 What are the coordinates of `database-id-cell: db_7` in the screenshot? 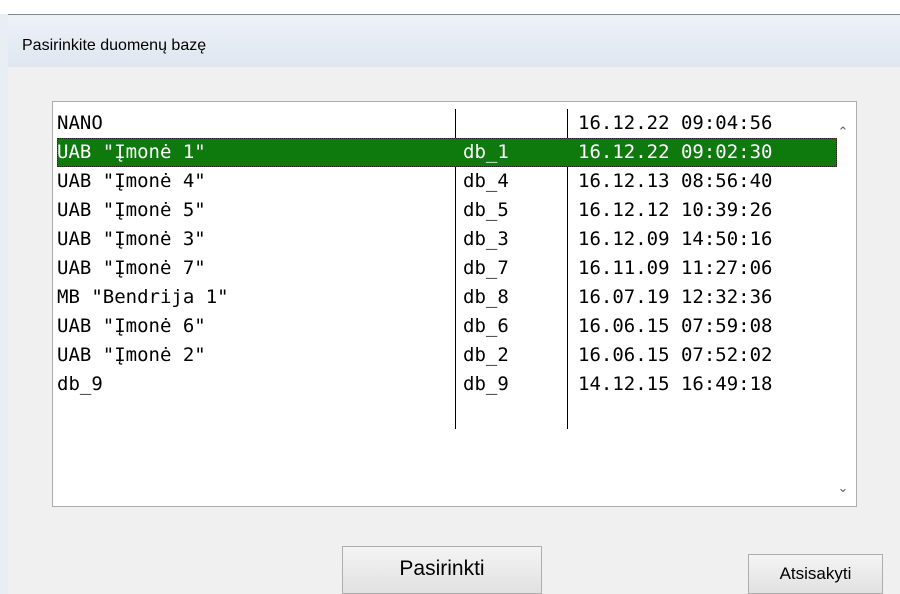 It's located at (486, 268).